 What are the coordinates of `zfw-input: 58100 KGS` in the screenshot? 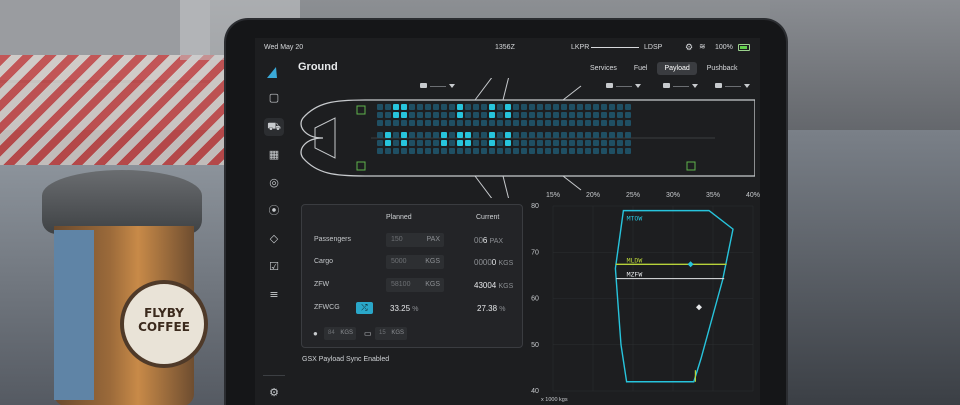 It's located at (415, 285).